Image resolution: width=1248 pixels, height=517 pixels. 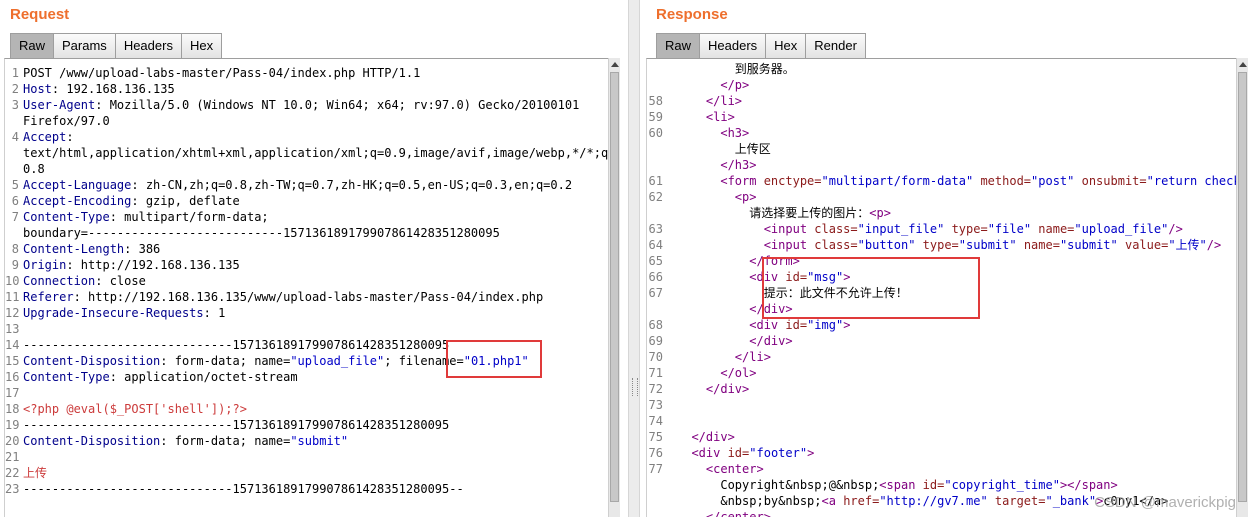 I want to click on line-content: 到服务器。, so click(x=736, y=69).